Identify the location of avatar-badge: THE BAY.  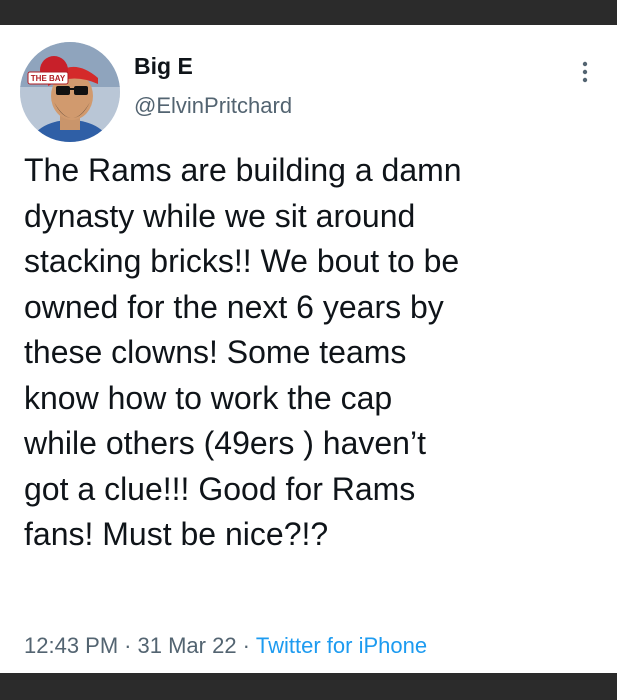
(48, 78).